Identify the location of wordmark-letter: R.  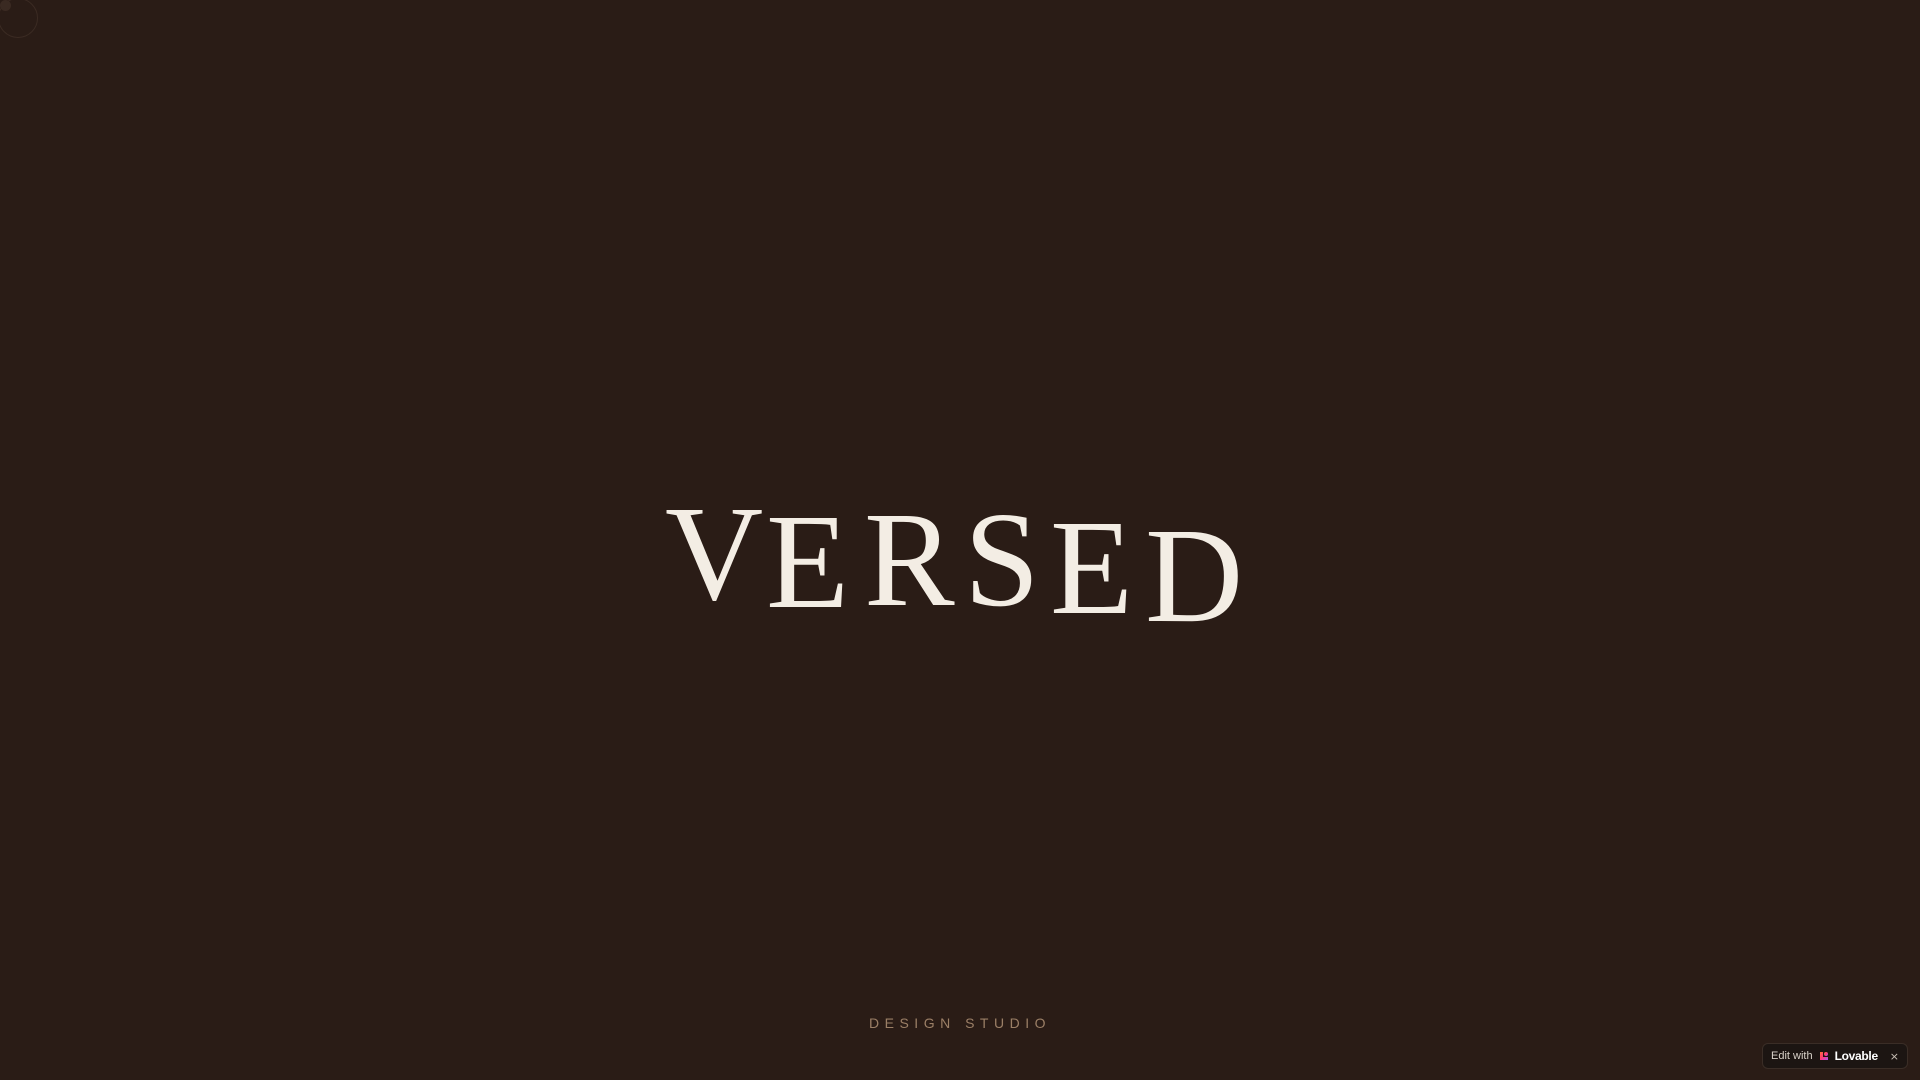
(909, 560).